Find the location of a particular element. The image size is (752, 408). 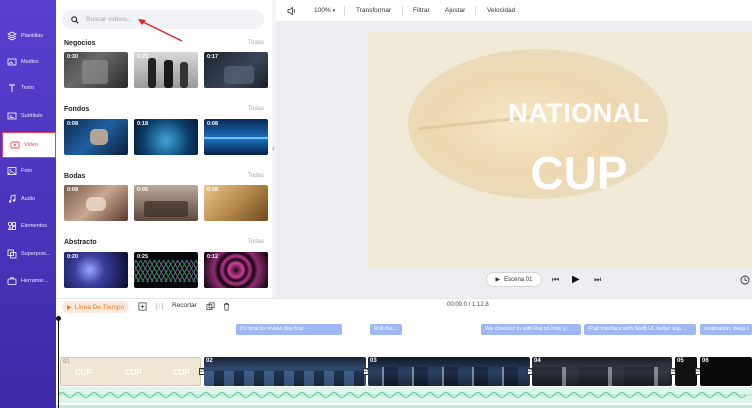

video-icon is located at coordinates (15, 145).